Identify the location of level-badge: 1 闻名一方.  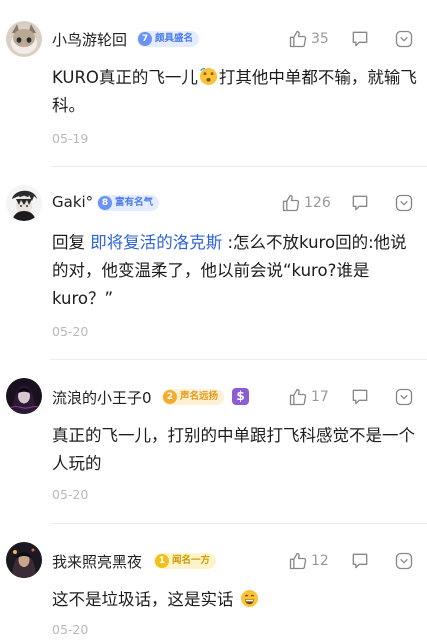
(185, 561).